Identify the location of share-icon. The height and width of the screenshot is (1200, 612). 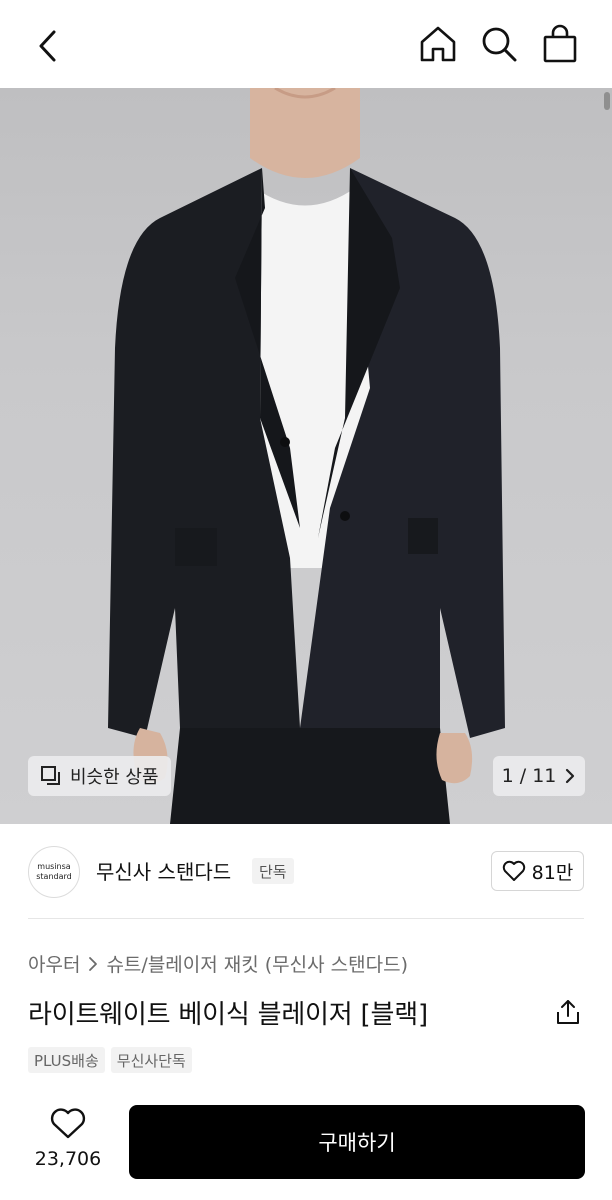
(568, 1012).